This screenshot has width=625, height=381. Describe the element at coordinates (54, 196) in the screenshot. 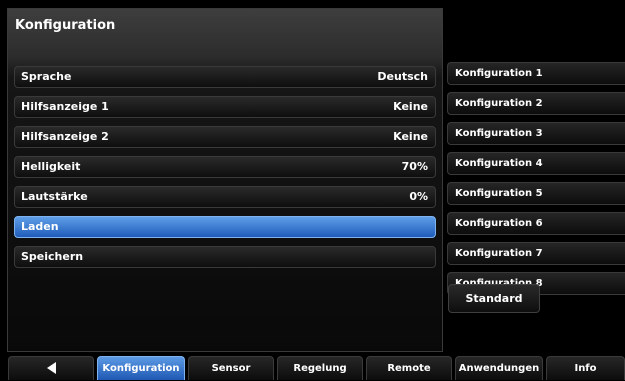

I see `setting-label: Lautstärke` at that location.